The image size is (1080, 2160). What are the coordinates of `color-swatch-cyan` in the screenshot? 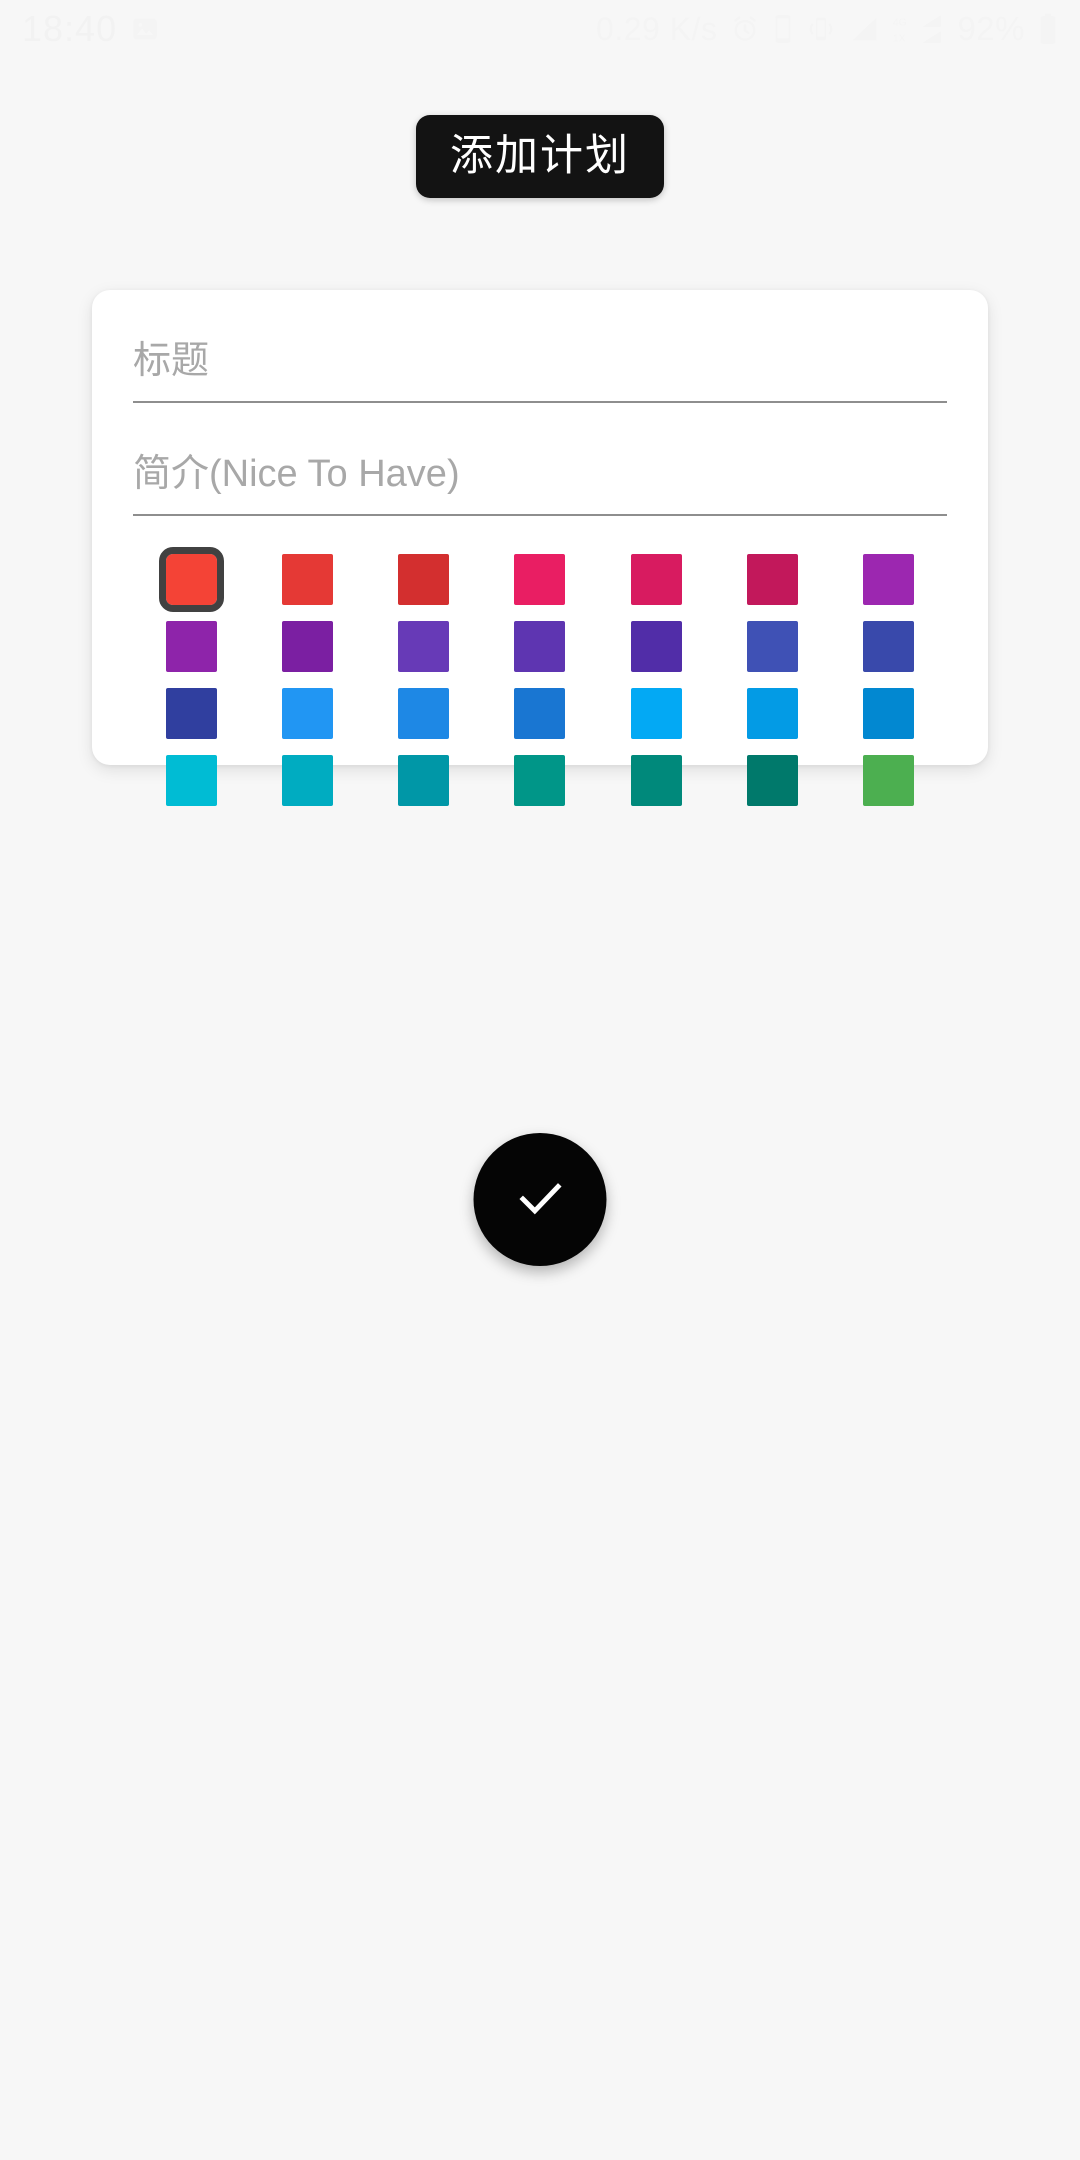 It's located at (191, 780).